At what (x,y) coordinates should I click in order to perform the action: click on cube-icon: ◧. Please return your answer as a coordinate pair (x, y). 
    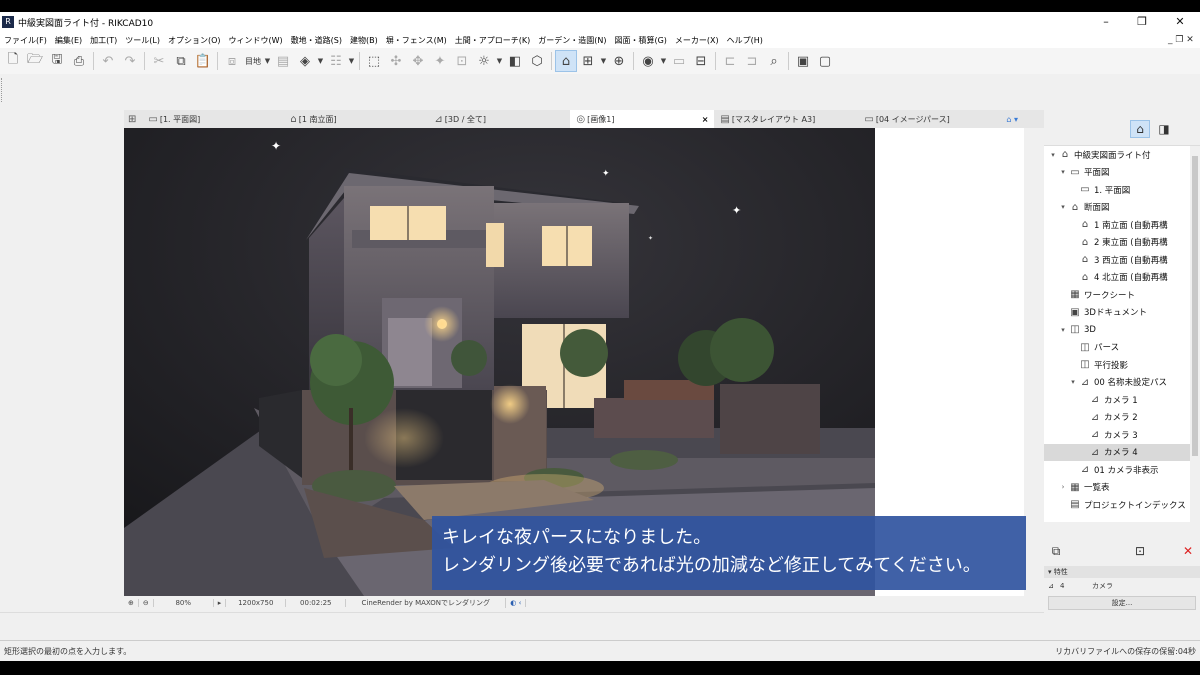
    Looking at the image, I should click on (515, 61).